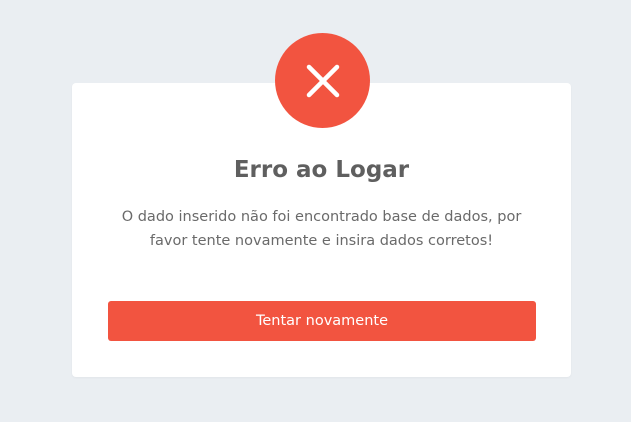 Image resolution: width=631 pixels, height=422 pixels. I want to click on retry-button: Tentar novamente, so click(322, 321).